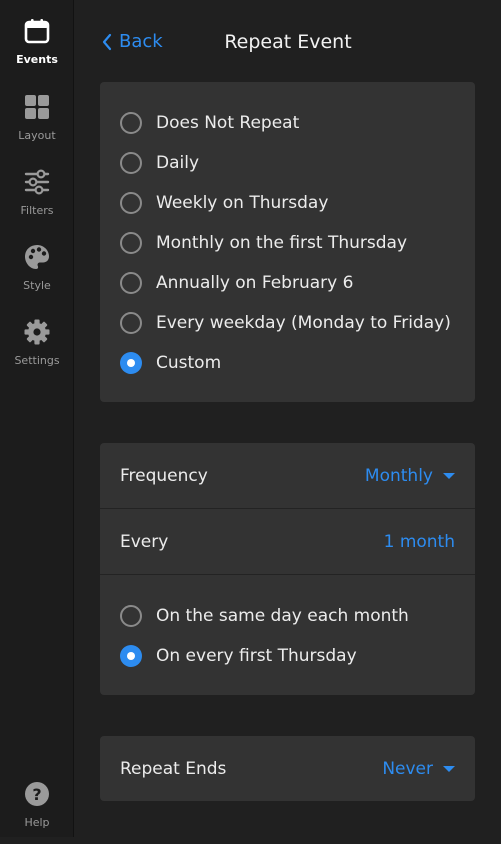 The image size is (501, 844). What do you see at coordinates (37, 332) in the screenshot?
I see `gear-icon` at bounding box center [37, 332].